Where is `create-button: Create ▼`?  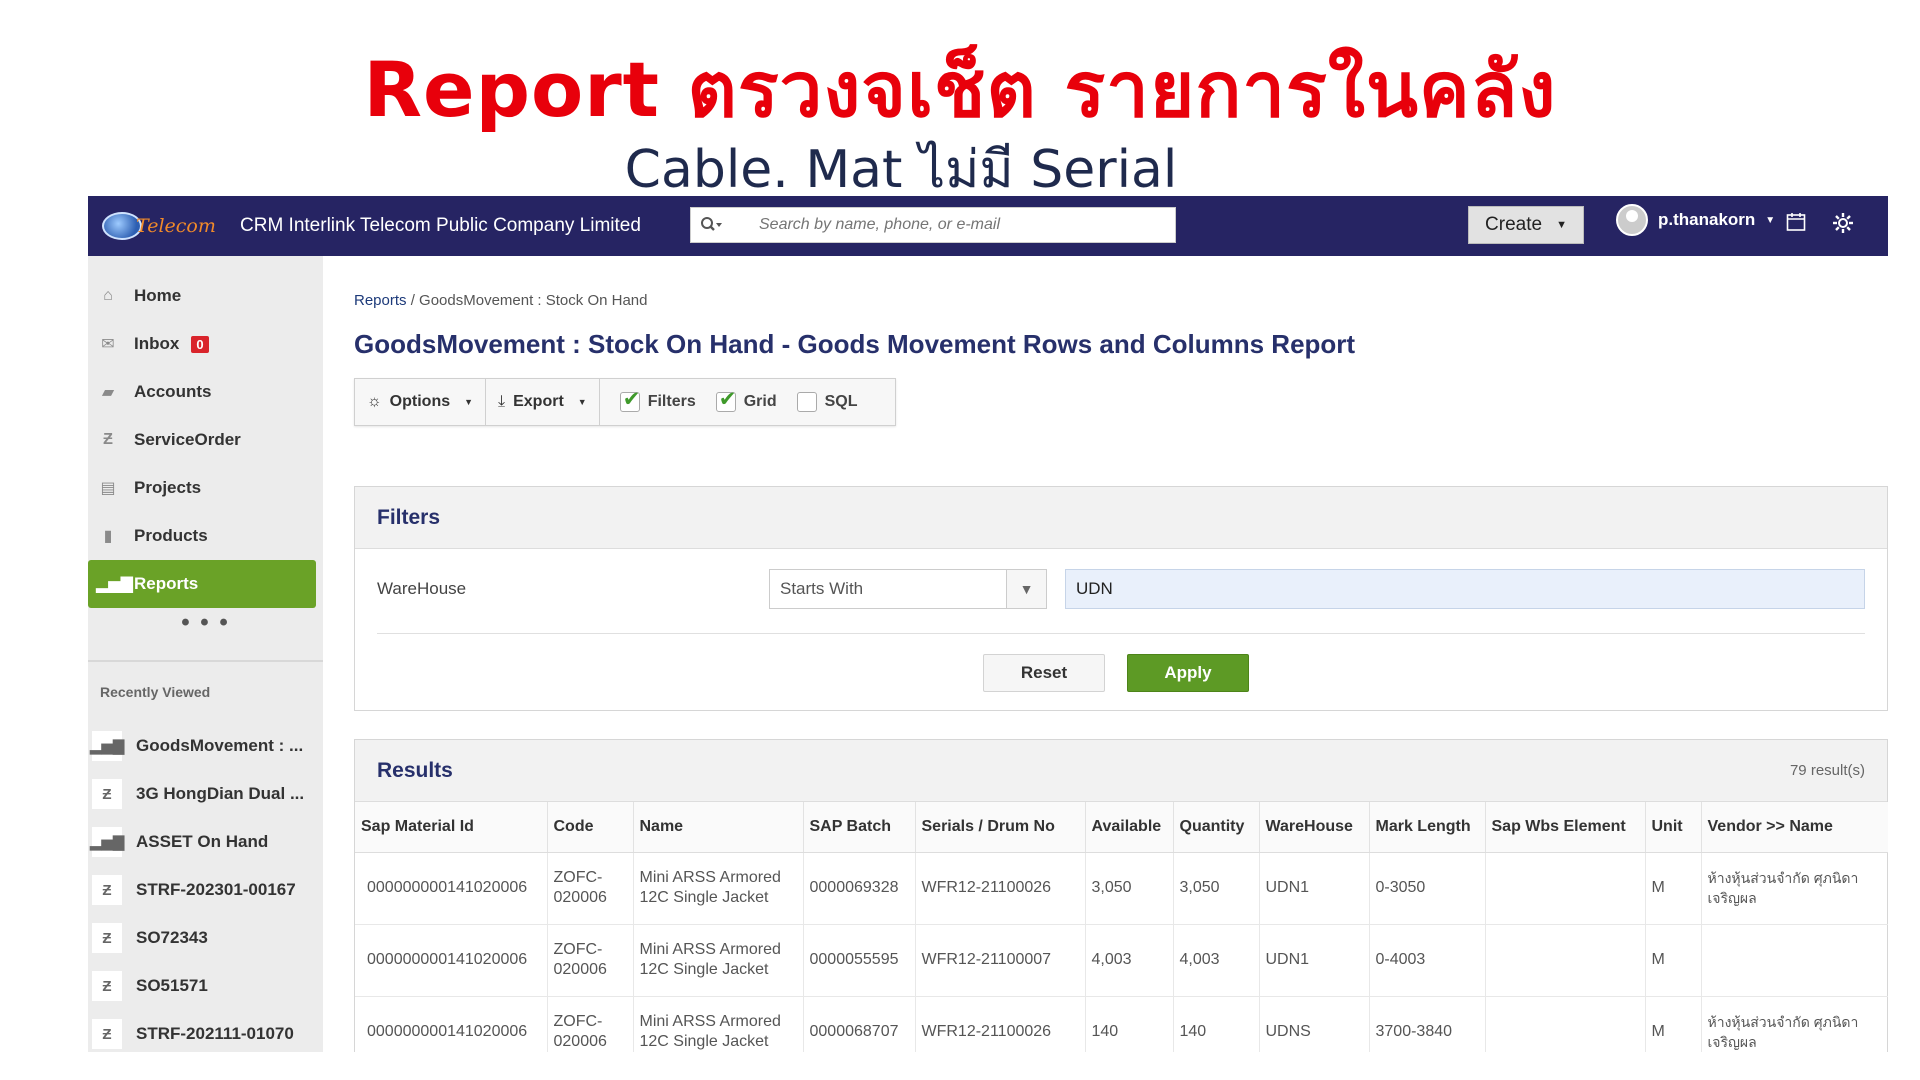
create-button: Create ▼ is located at coordinates (1526, 225).